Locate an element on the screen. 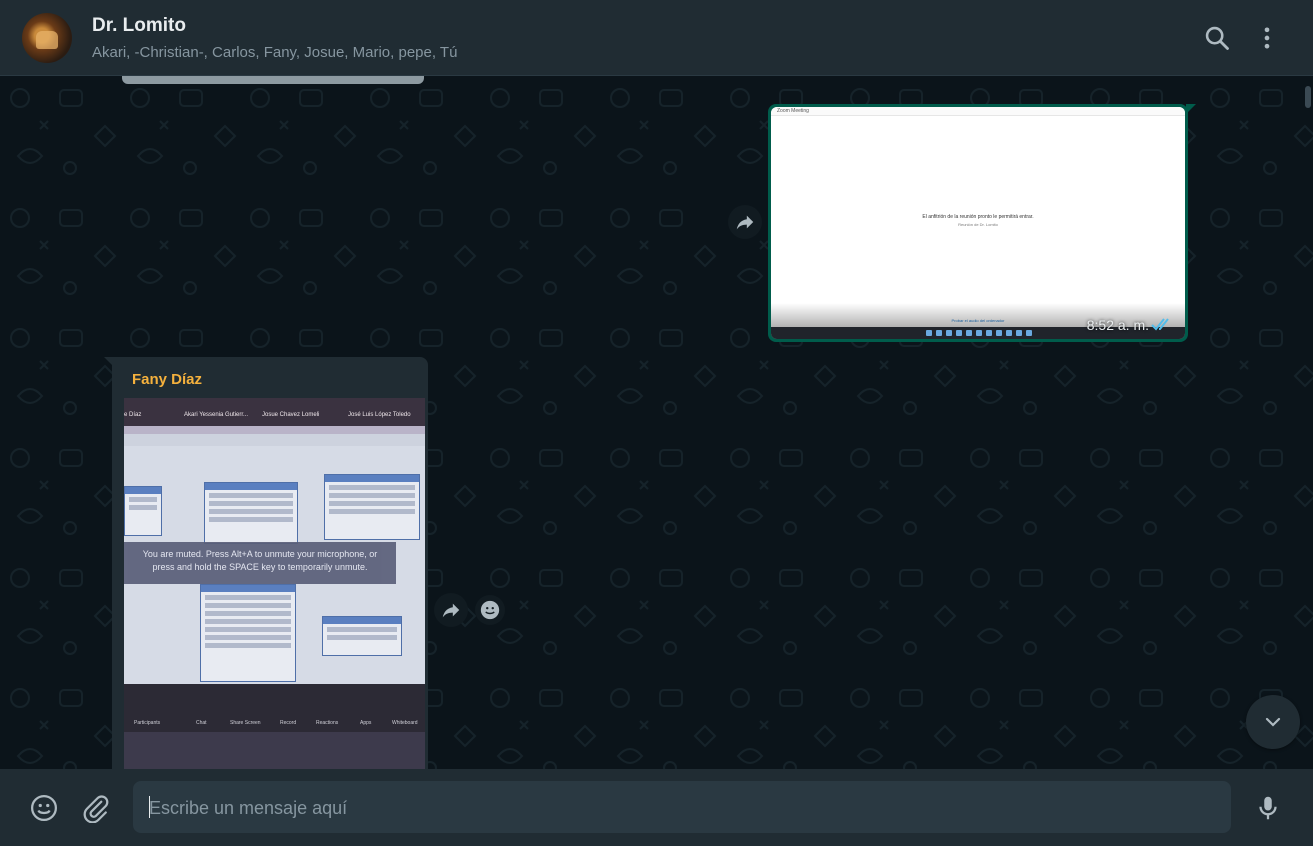 This screenshot has width=1313, height=846. window-titlebar: Zoom Meeting is located at coordinates (978, 111).